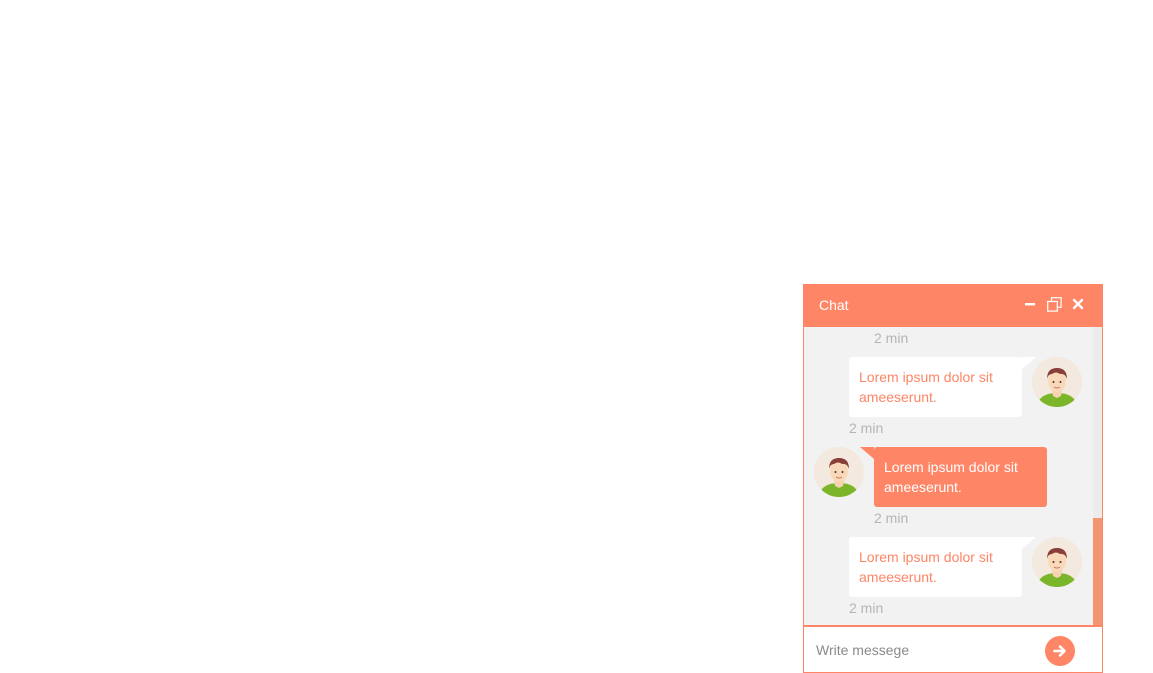 The width and height of the screenshot is (1153, 673). I want to click on chat-header: Chat, so click(953, 305).